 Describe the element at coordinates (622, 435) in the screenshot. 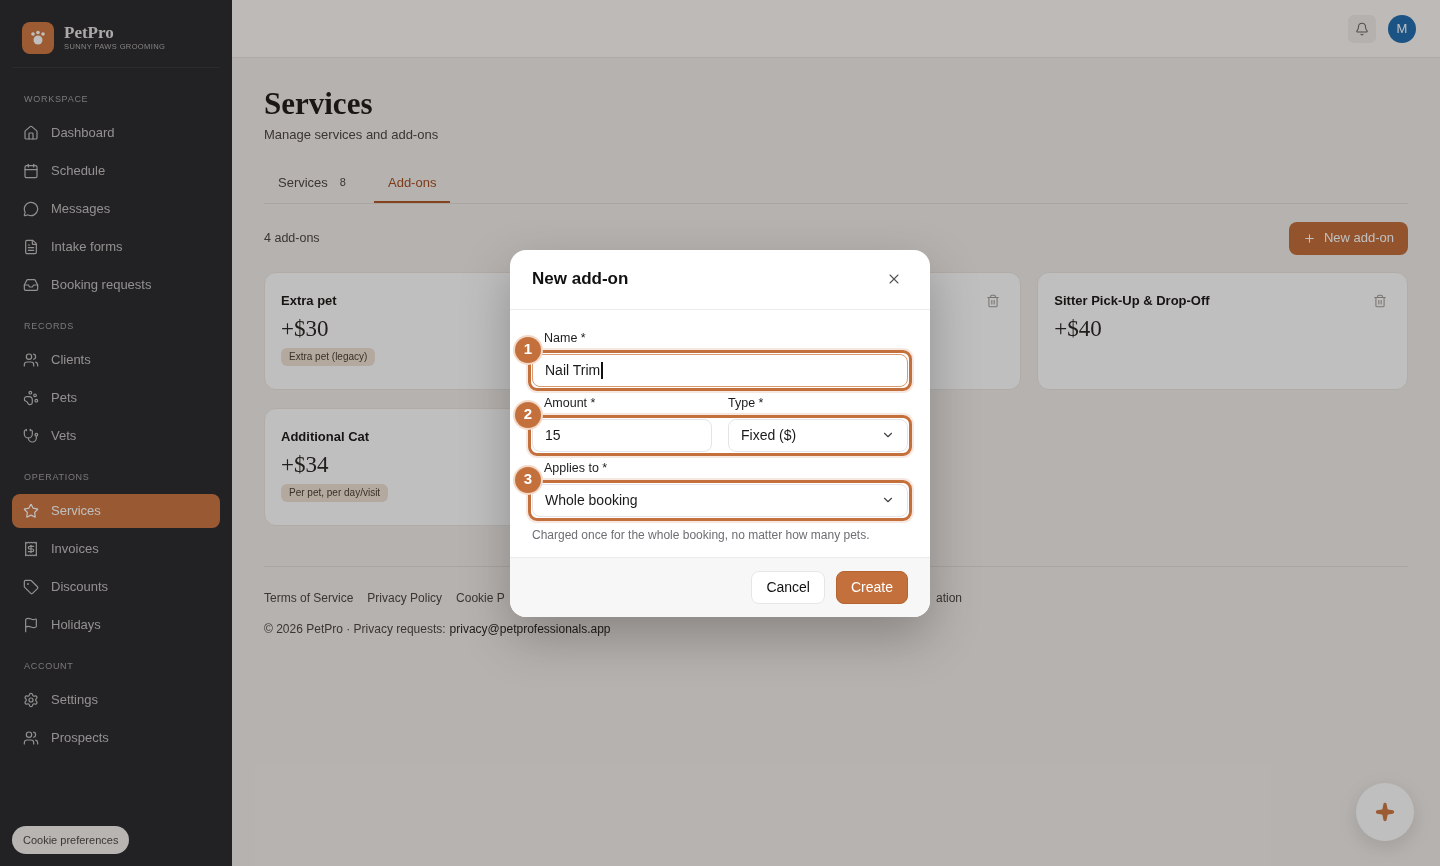

I see `text-input: 15` at that location.